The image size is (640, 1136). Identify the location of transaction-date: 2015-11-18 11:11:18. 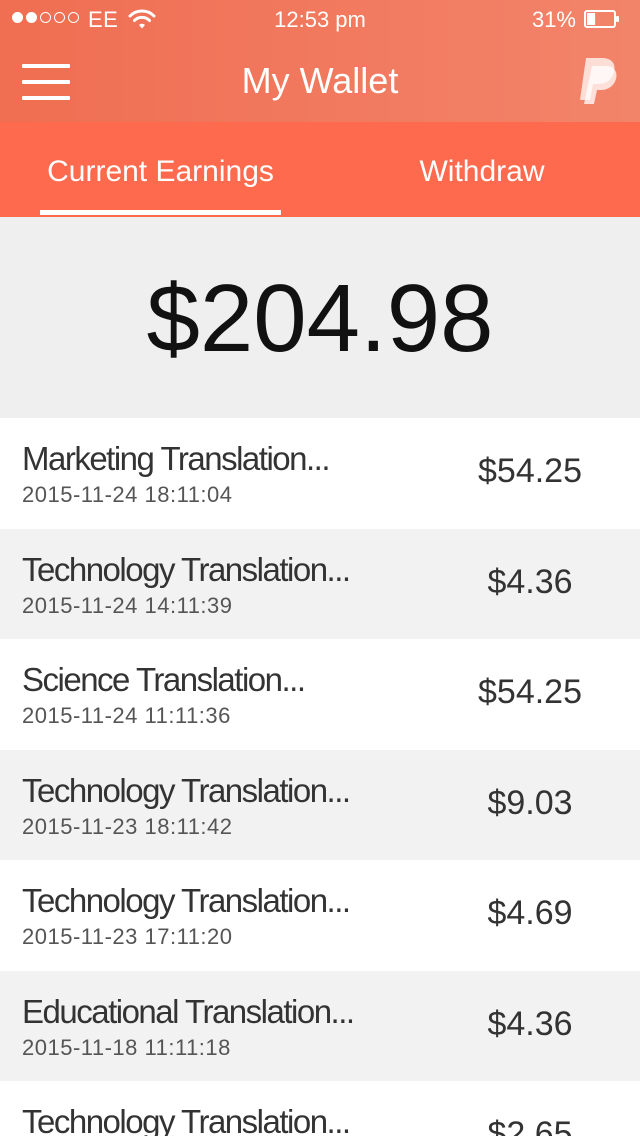
(126, 1047).